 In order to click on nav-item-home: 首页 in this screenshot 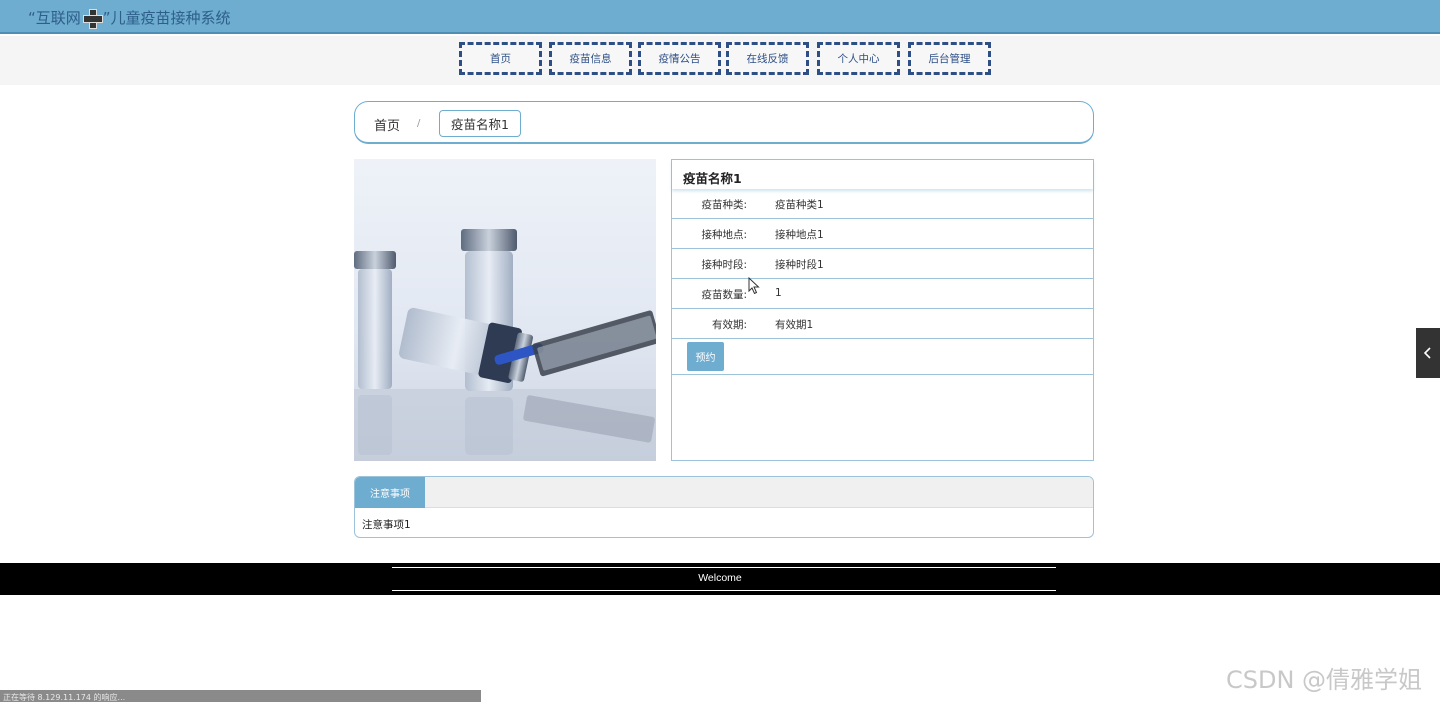, I will do `click(500, 58)`.